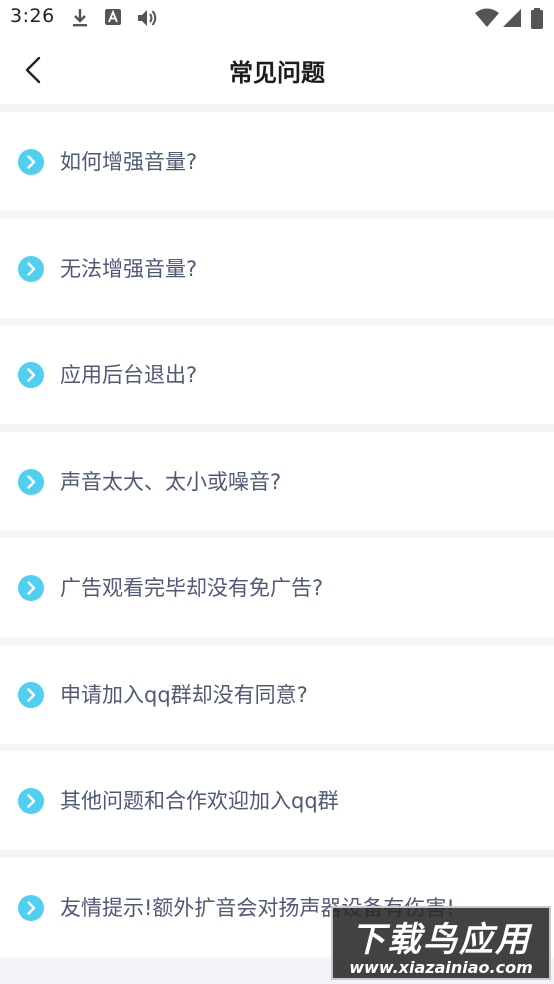 This screenshot has width=554, height=984. Describe the element at coordinates (32, 16) in the screenshot. I see `status-time: 3:26` at that location.